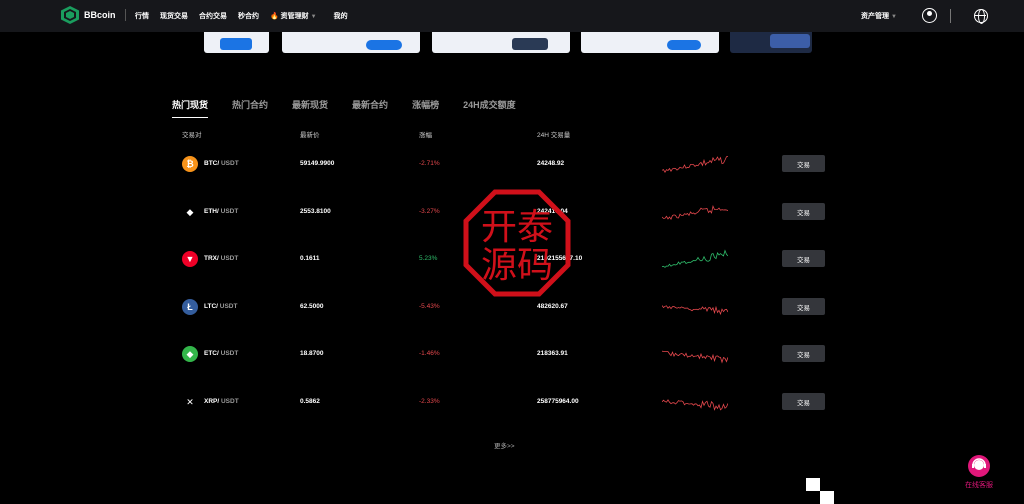  What do you see at coordinates (552, 306) in the screenshot?
I see `volume-24h: 482620.67` at bounding box center [552, 306].